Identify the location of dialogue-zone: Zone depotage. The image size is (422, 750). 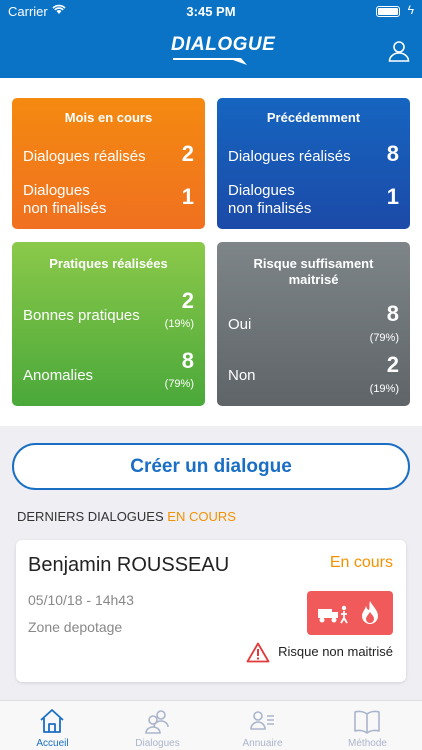
(75, 627).